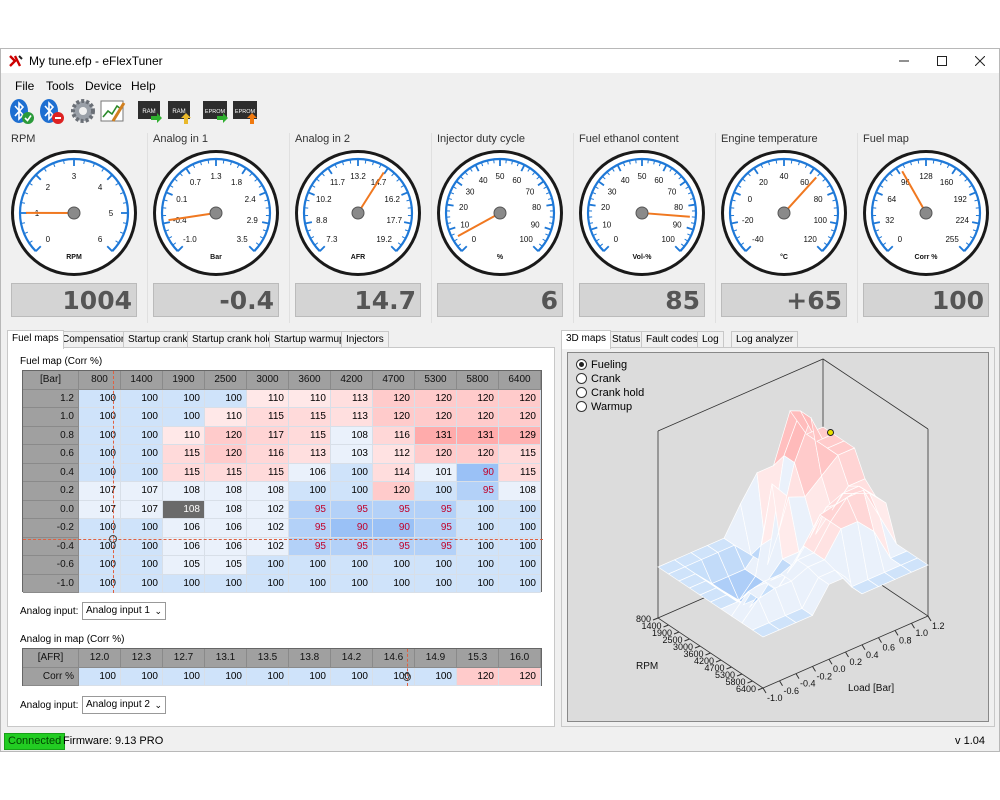 The image size is (1000, 800). Describe the element at coordinates (980, 61) in the screenshot. I see `close-button` at that location.